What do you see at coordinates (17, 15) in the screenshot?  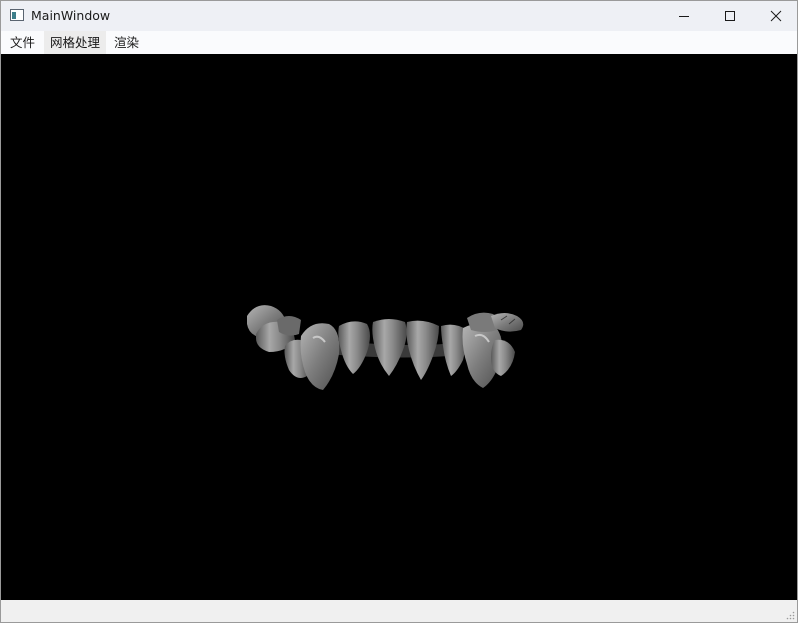 I see `app-icon` at bounding box center [17, 15].